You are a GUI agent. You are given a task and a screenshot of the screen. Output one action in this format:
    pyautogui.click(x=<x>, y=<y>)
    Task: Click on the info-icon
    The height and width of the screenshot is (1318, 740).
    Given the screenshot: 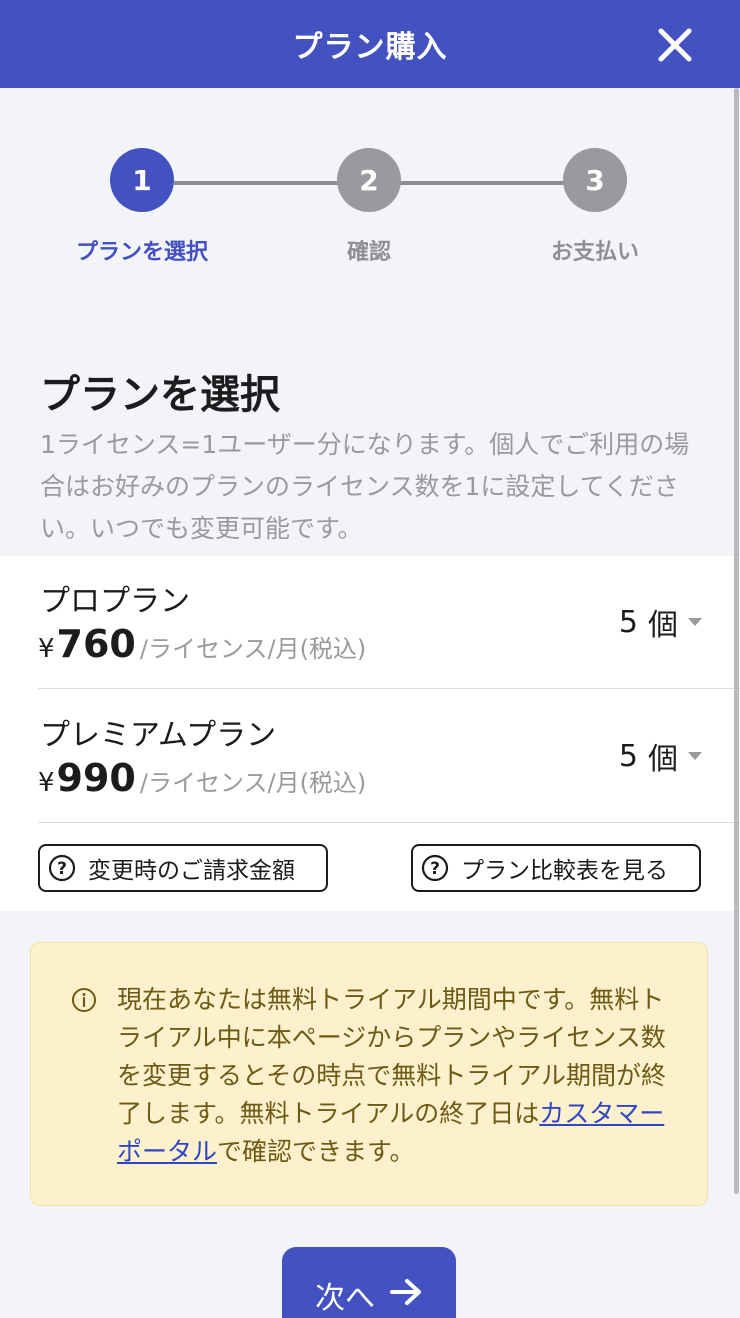 What is the action you would take?
    pyautogui.click(x=84, y=1000)
    